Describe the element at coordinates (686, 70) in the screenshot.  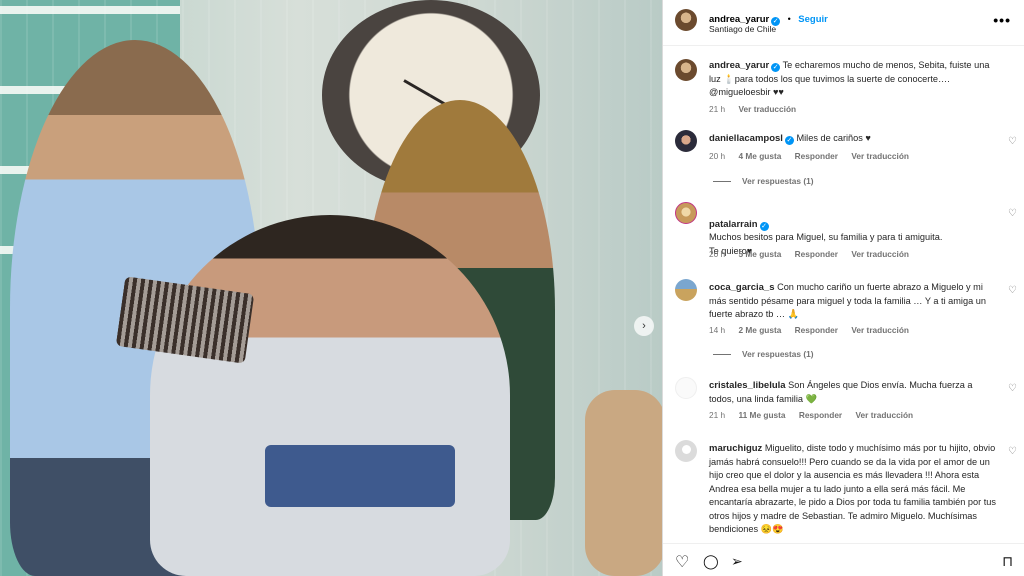
I see `caption-avatar` at that location.